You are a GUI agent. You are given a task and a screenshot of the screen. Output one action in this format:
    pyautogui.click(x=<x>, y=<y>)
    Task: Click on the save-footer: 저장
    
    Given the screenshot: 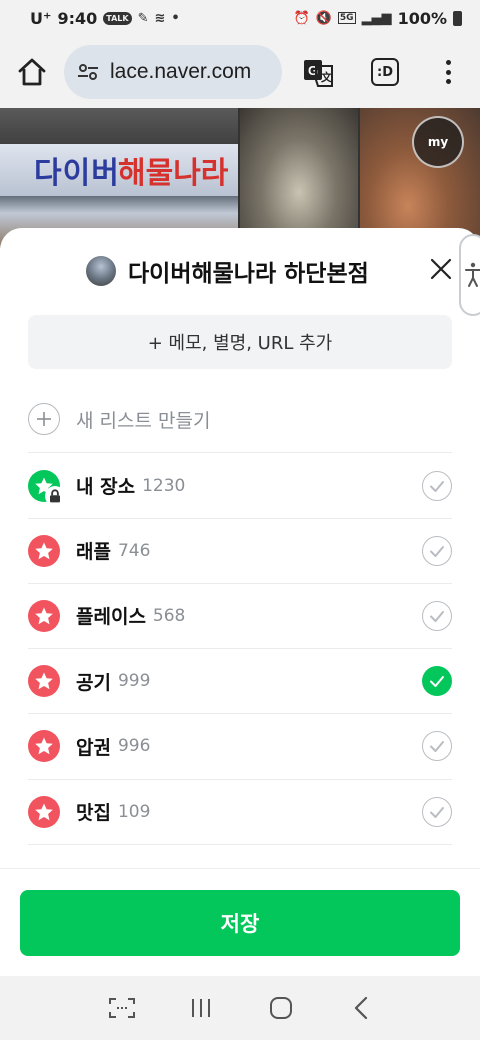 What is the action you would take?
    pyautogui.click(x=240, y=922)
    